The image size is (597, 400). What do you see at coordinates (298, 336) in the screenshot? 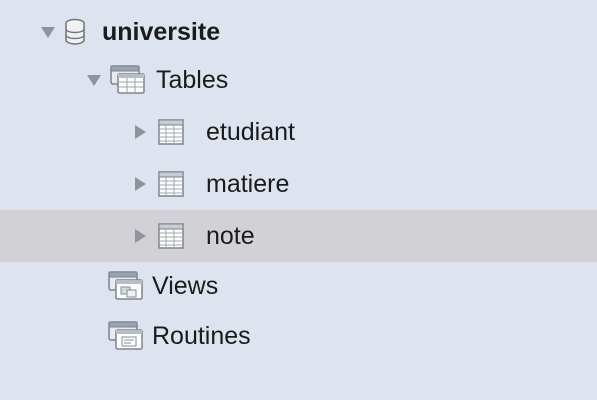
I see `tree-item-routines: Routines` at bounding box center [298, 336].